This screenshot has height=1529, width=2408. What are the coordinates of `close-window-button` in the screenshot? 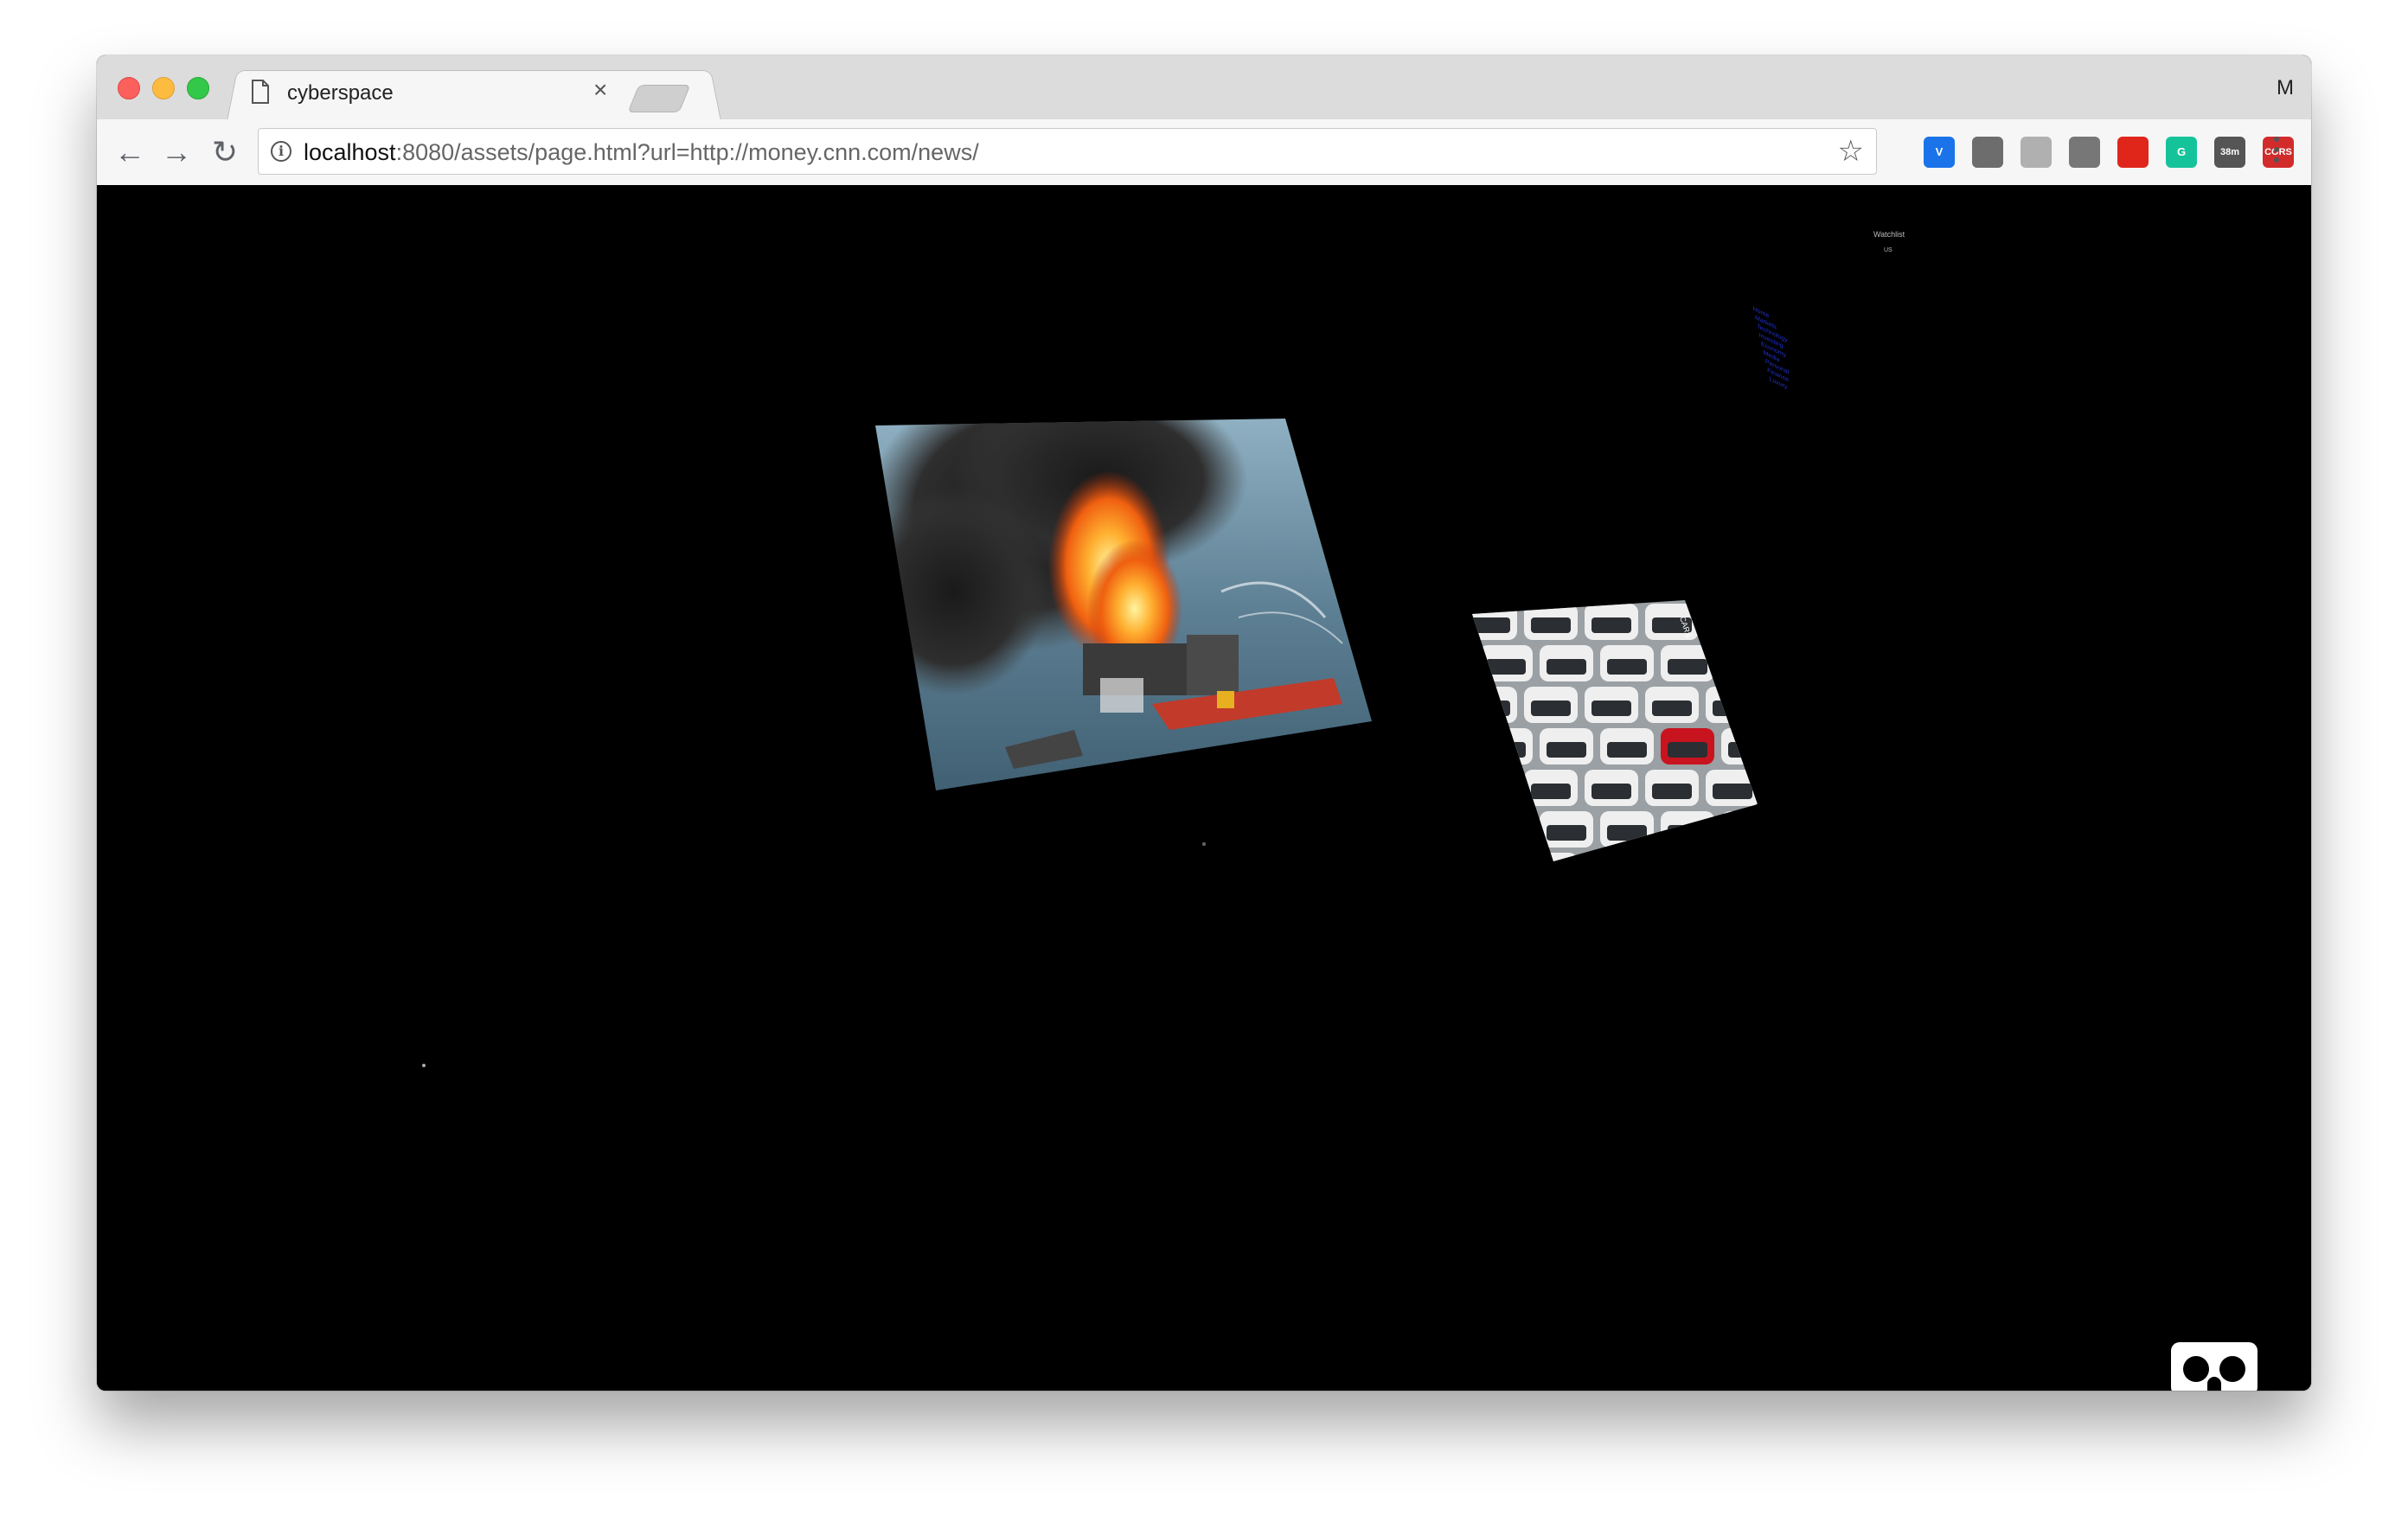 It's located at (129, 88).